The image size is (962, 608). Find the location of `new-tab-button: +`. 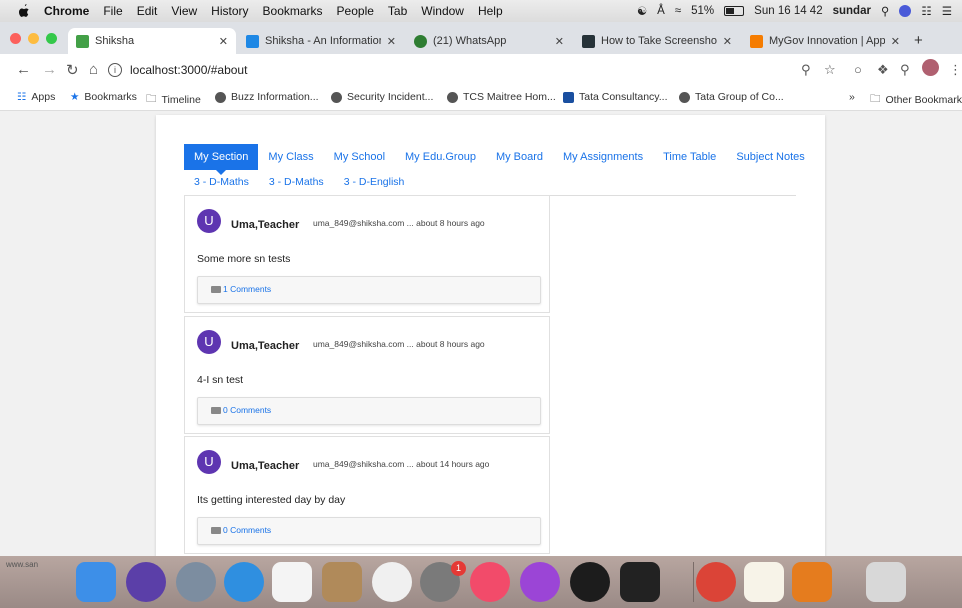

new-tab-button: + is located at coordinates (918, 40).